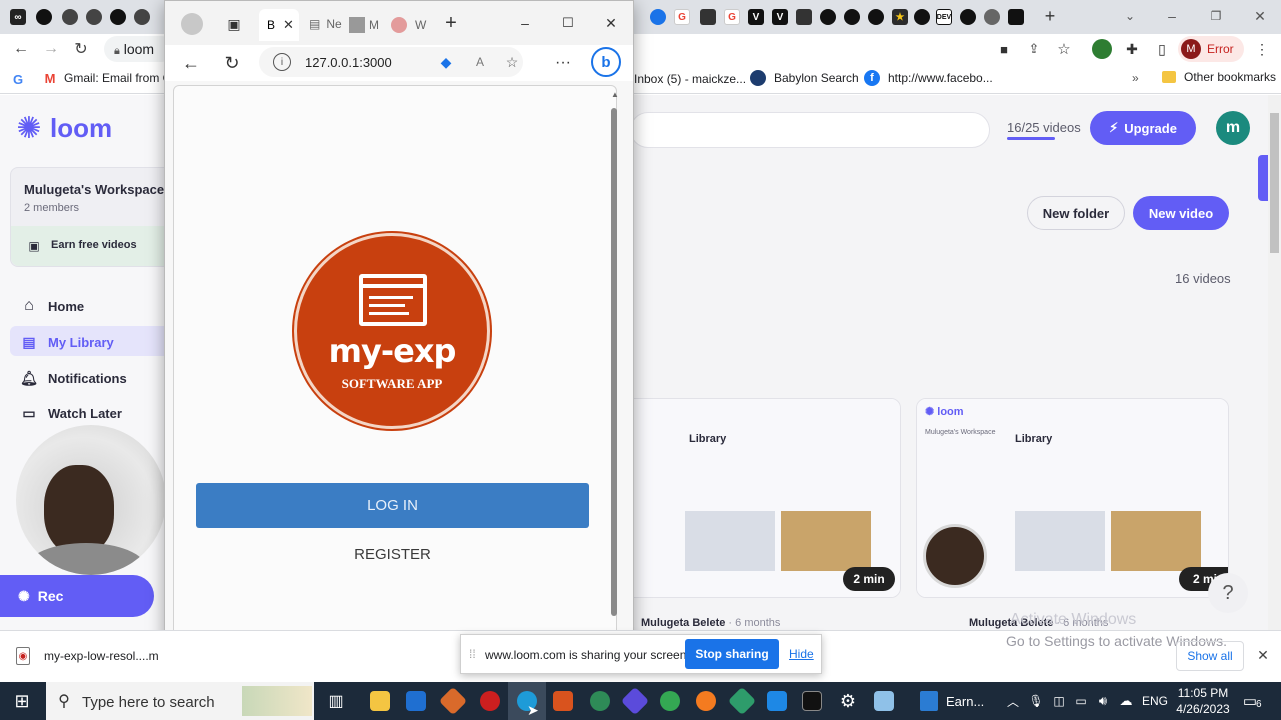 The width and height of the screenshot is (1281, 720). Describe the element at coordinates (1263, 178) in the screenshot. I see `loom-side-handle` at that location.